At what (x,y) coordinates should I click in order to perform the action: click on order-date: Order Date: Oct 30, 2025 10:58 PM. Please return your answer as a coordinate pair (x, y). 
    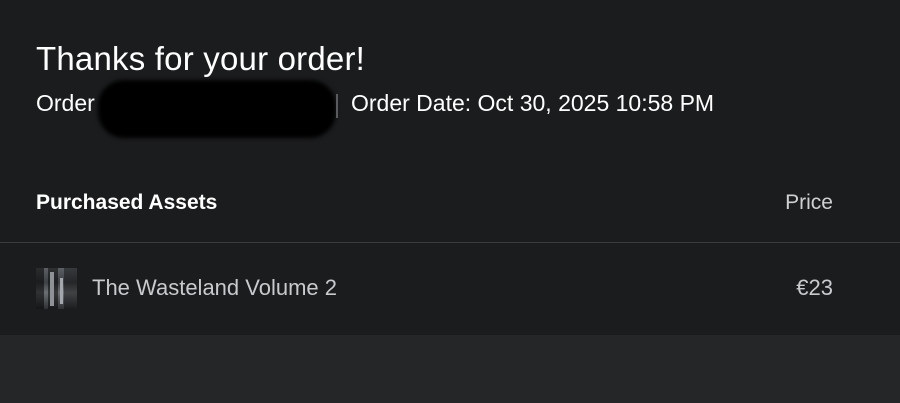
    Looking at the image, I should click on (533, 103).